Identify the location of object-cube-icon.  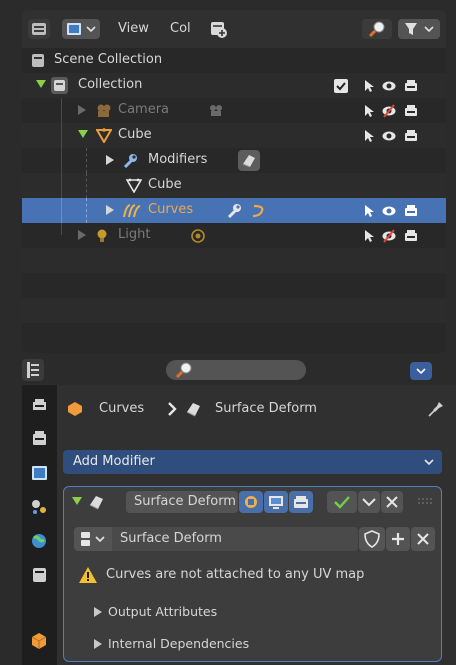
(75, 409).